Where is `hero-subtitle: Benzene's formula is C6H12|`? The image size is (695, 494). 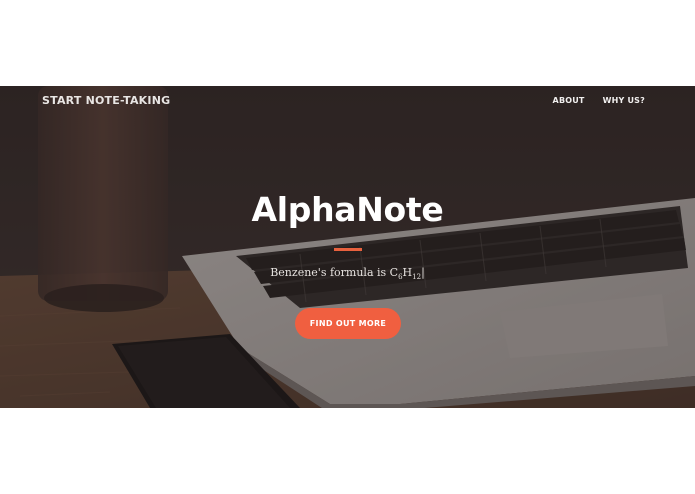 hero-subtitle: Benzene's formula is C6H12| is located at coordinates (347, 273).